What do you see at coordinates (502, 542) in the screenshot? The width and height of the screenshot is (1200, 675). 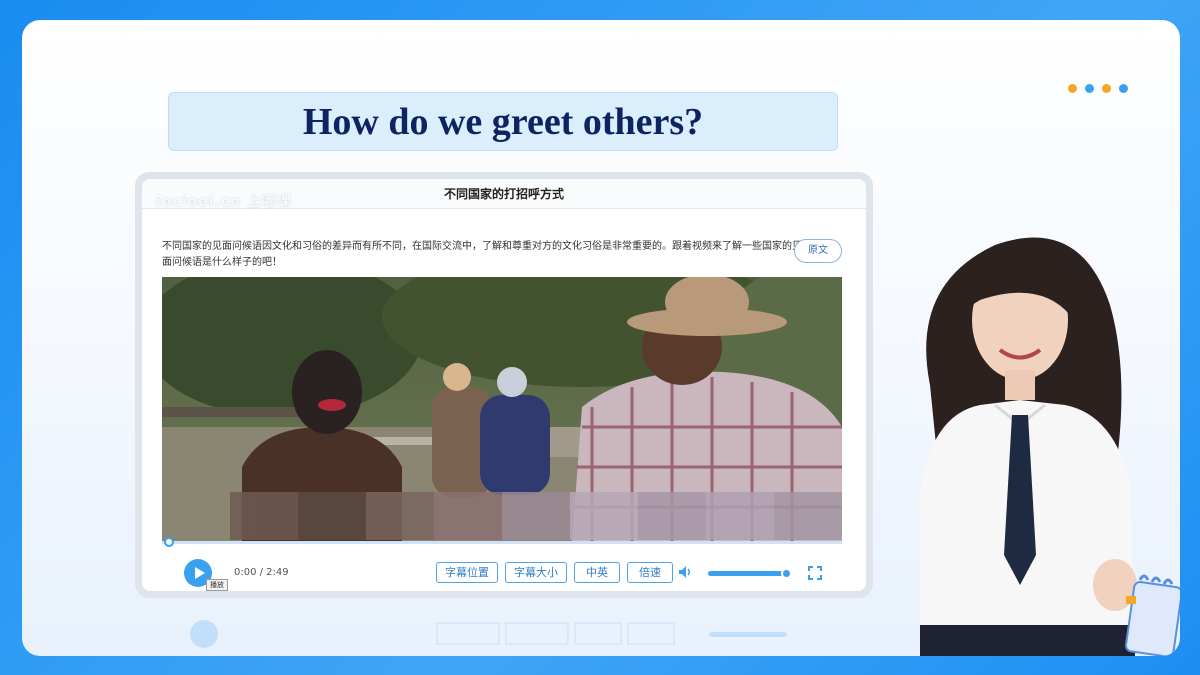 I see `progress-bar` at bounding box center [502, 542].